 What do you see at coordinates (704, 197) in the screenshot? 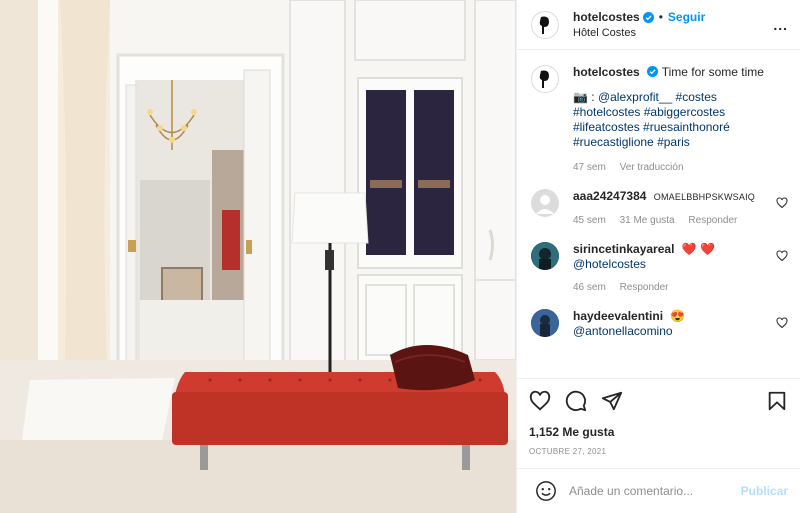
I see `comment-text: OMAELBBHPSKWSAIQ` at bounding box center [704, 197].